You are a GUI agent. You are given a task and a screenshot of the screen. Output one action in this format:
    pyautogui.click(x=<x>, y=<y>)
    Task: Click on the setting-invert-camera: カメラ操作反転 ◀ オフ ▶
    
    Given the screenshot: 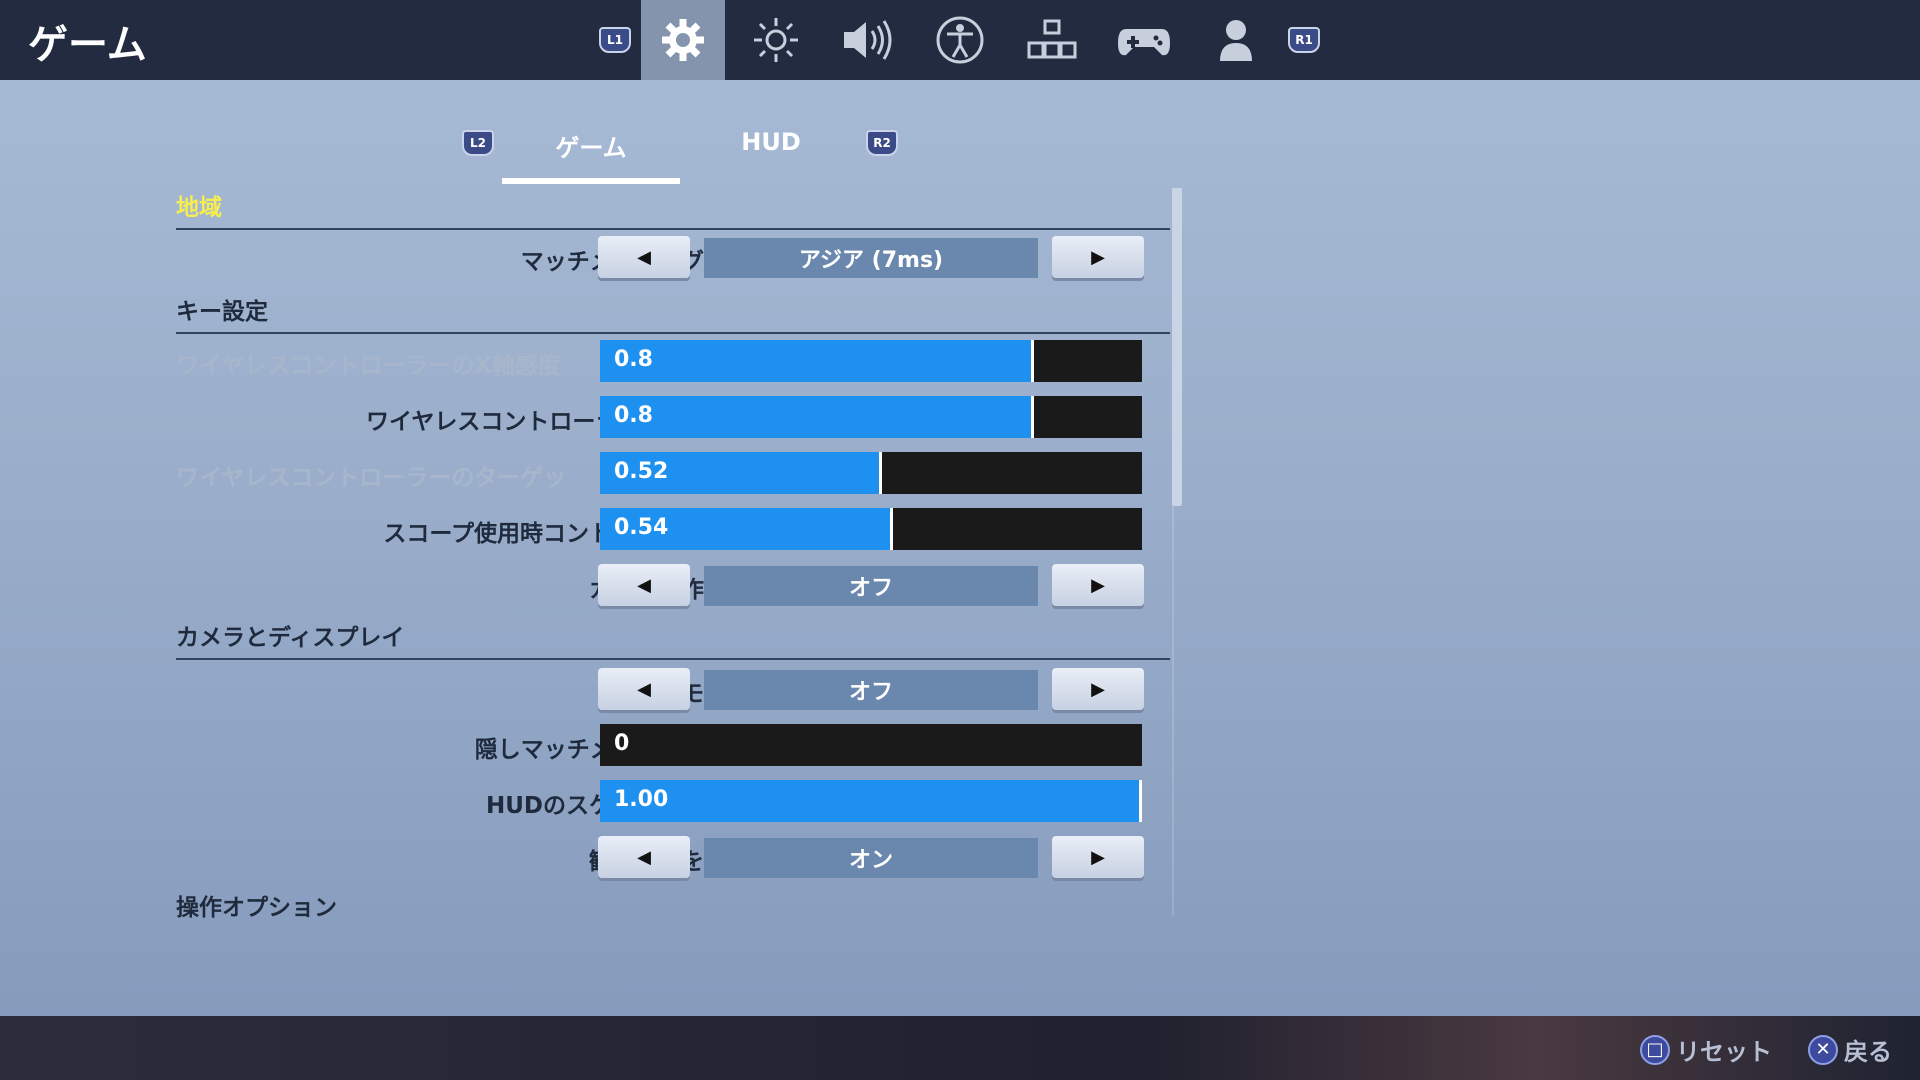 What is the action you would take?
    pyautogui.click(x=676, y=586)
    